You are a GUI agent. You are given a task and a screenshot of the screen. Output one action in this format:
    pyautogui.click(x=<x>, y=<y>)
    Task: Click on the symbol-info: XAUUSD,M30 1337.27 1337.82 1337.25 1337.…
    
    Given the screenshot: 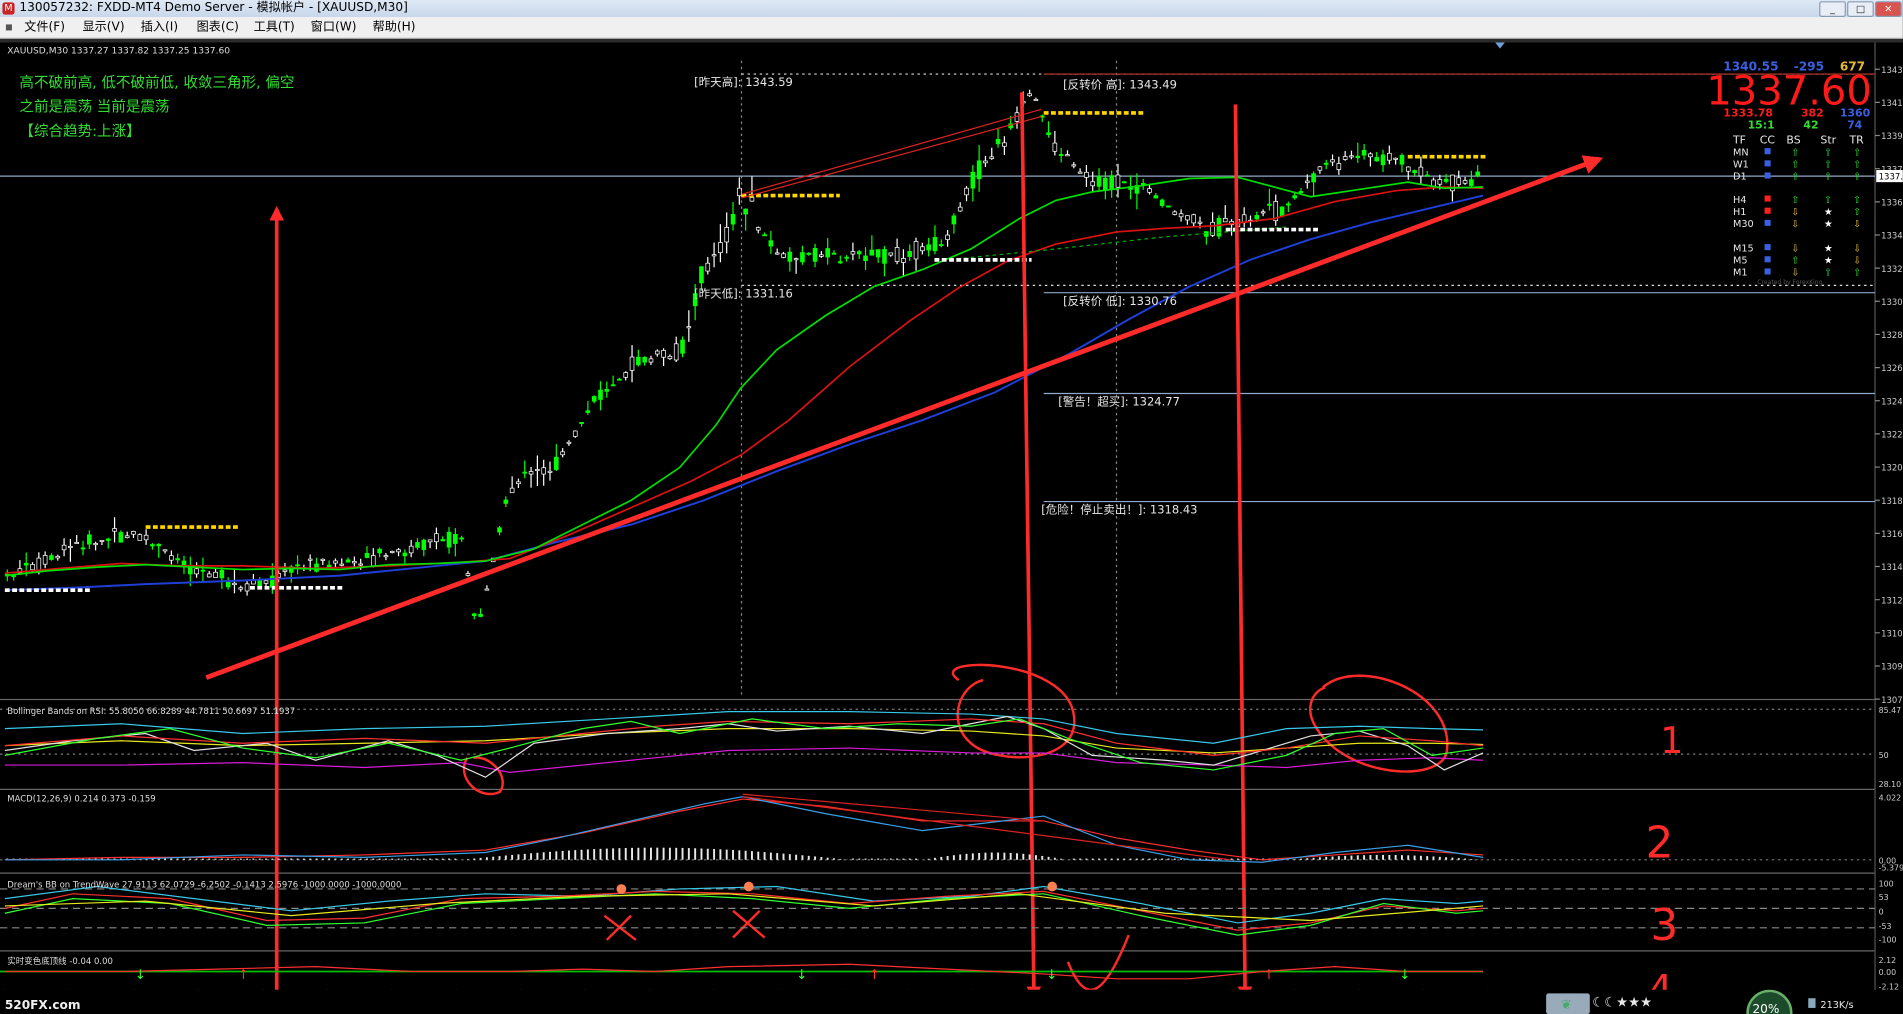 What is the action you would take?
    pyautogui.click(x=118, y=51)
    